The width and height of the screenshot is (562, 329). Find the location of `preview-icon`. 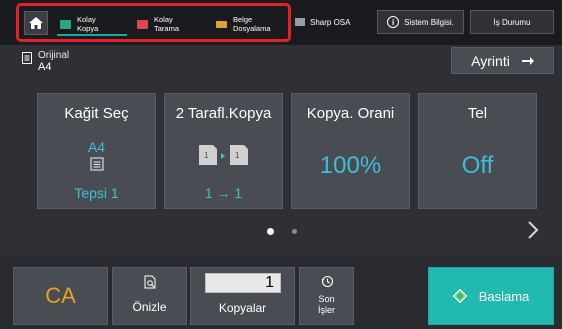

preview-icon is located at coordinates (150, 282).